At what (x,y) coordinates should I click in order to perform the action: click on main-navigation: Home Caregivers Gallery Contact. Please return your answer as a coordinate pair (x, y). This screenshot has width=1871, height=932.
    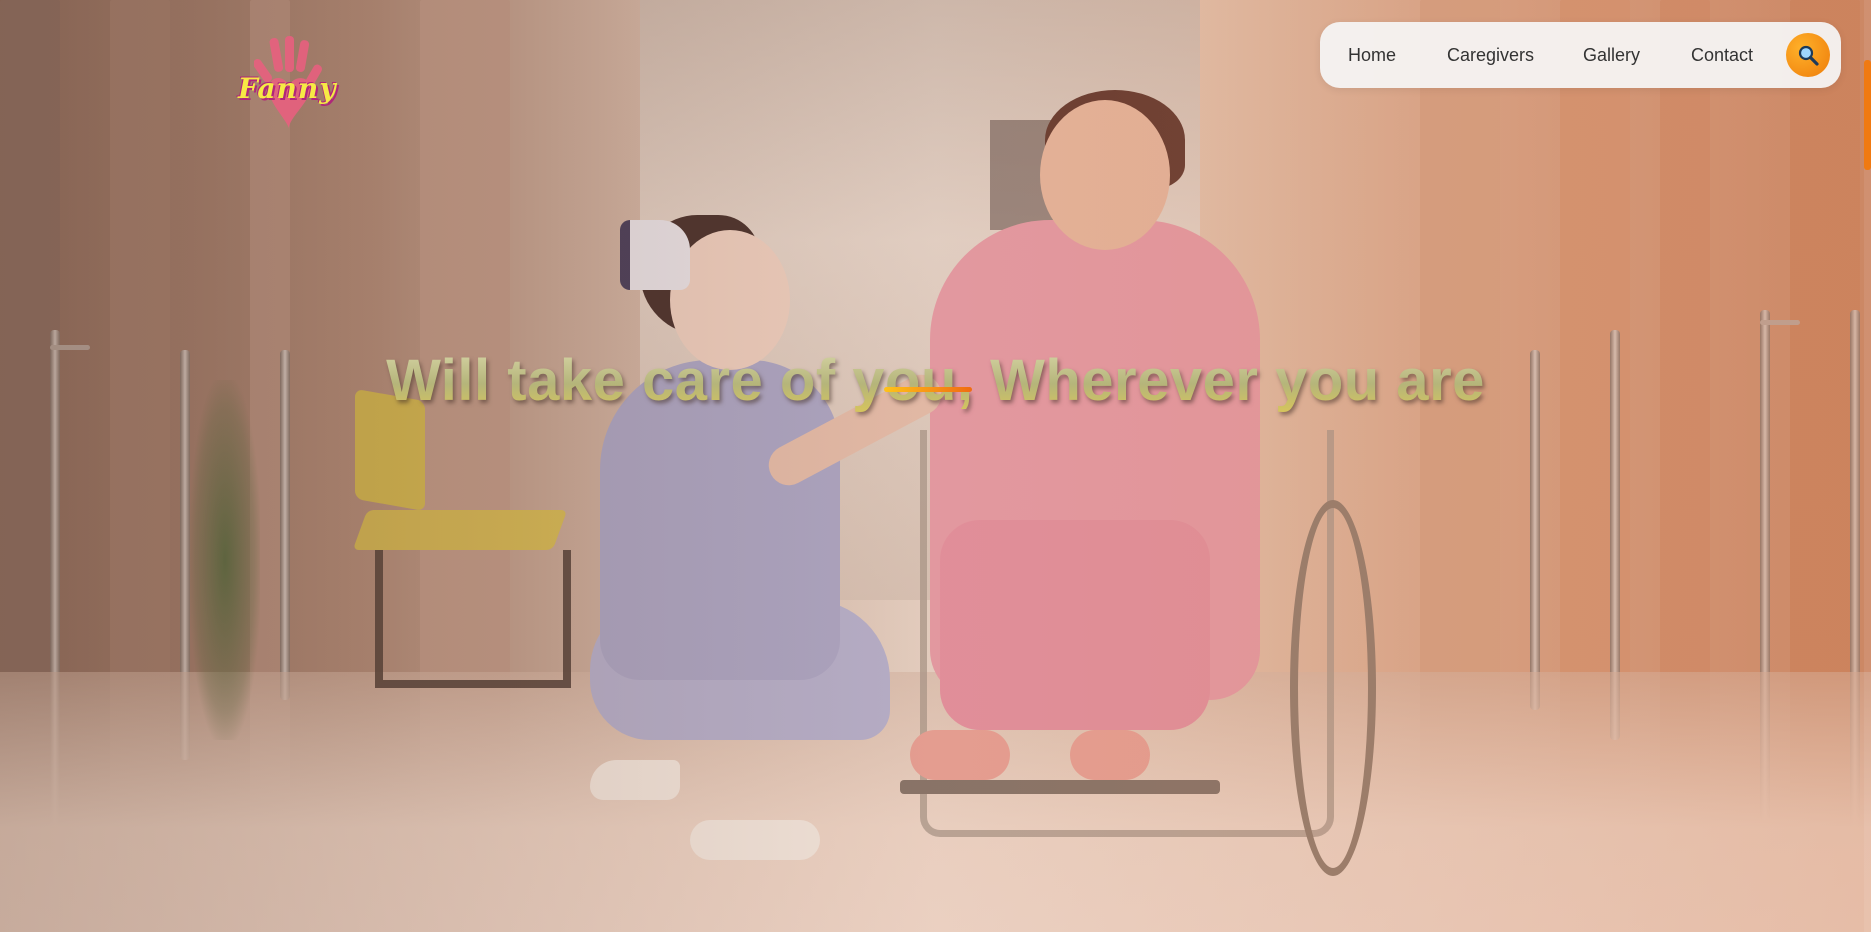
    Looking at the image, I should click on (1580, 55).